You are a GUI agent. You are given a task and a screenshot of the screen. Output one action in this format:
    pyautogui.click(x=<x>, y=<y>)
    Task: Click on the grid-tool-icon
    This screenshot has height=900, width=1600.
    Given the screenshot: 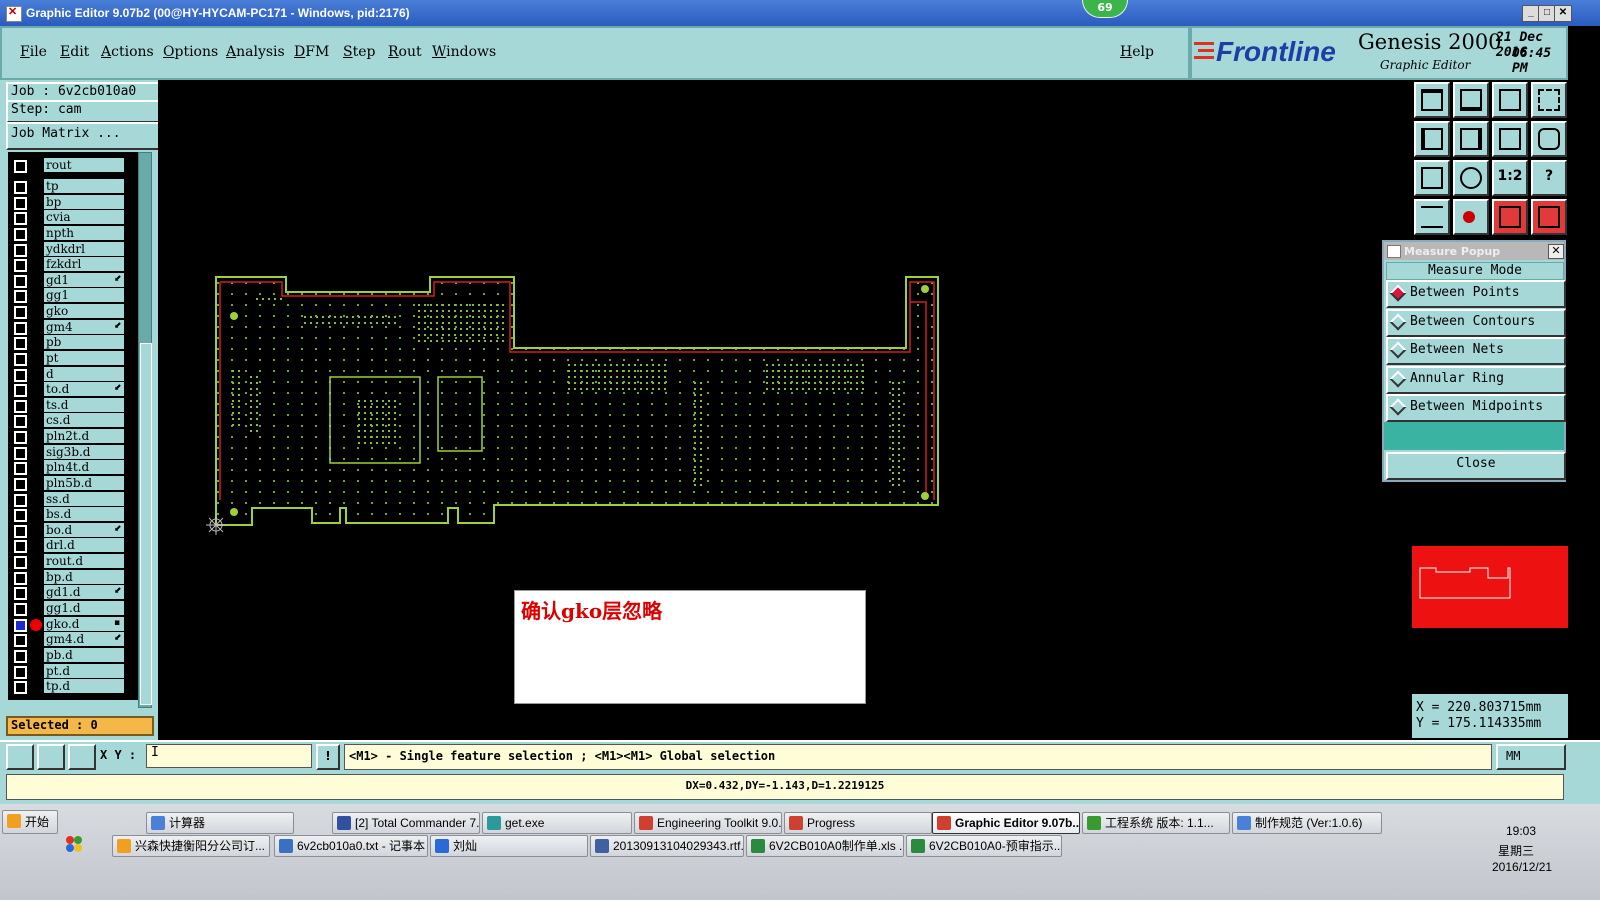 What is the action you would take?
    pyautogui.click(x=82, y=757)
    